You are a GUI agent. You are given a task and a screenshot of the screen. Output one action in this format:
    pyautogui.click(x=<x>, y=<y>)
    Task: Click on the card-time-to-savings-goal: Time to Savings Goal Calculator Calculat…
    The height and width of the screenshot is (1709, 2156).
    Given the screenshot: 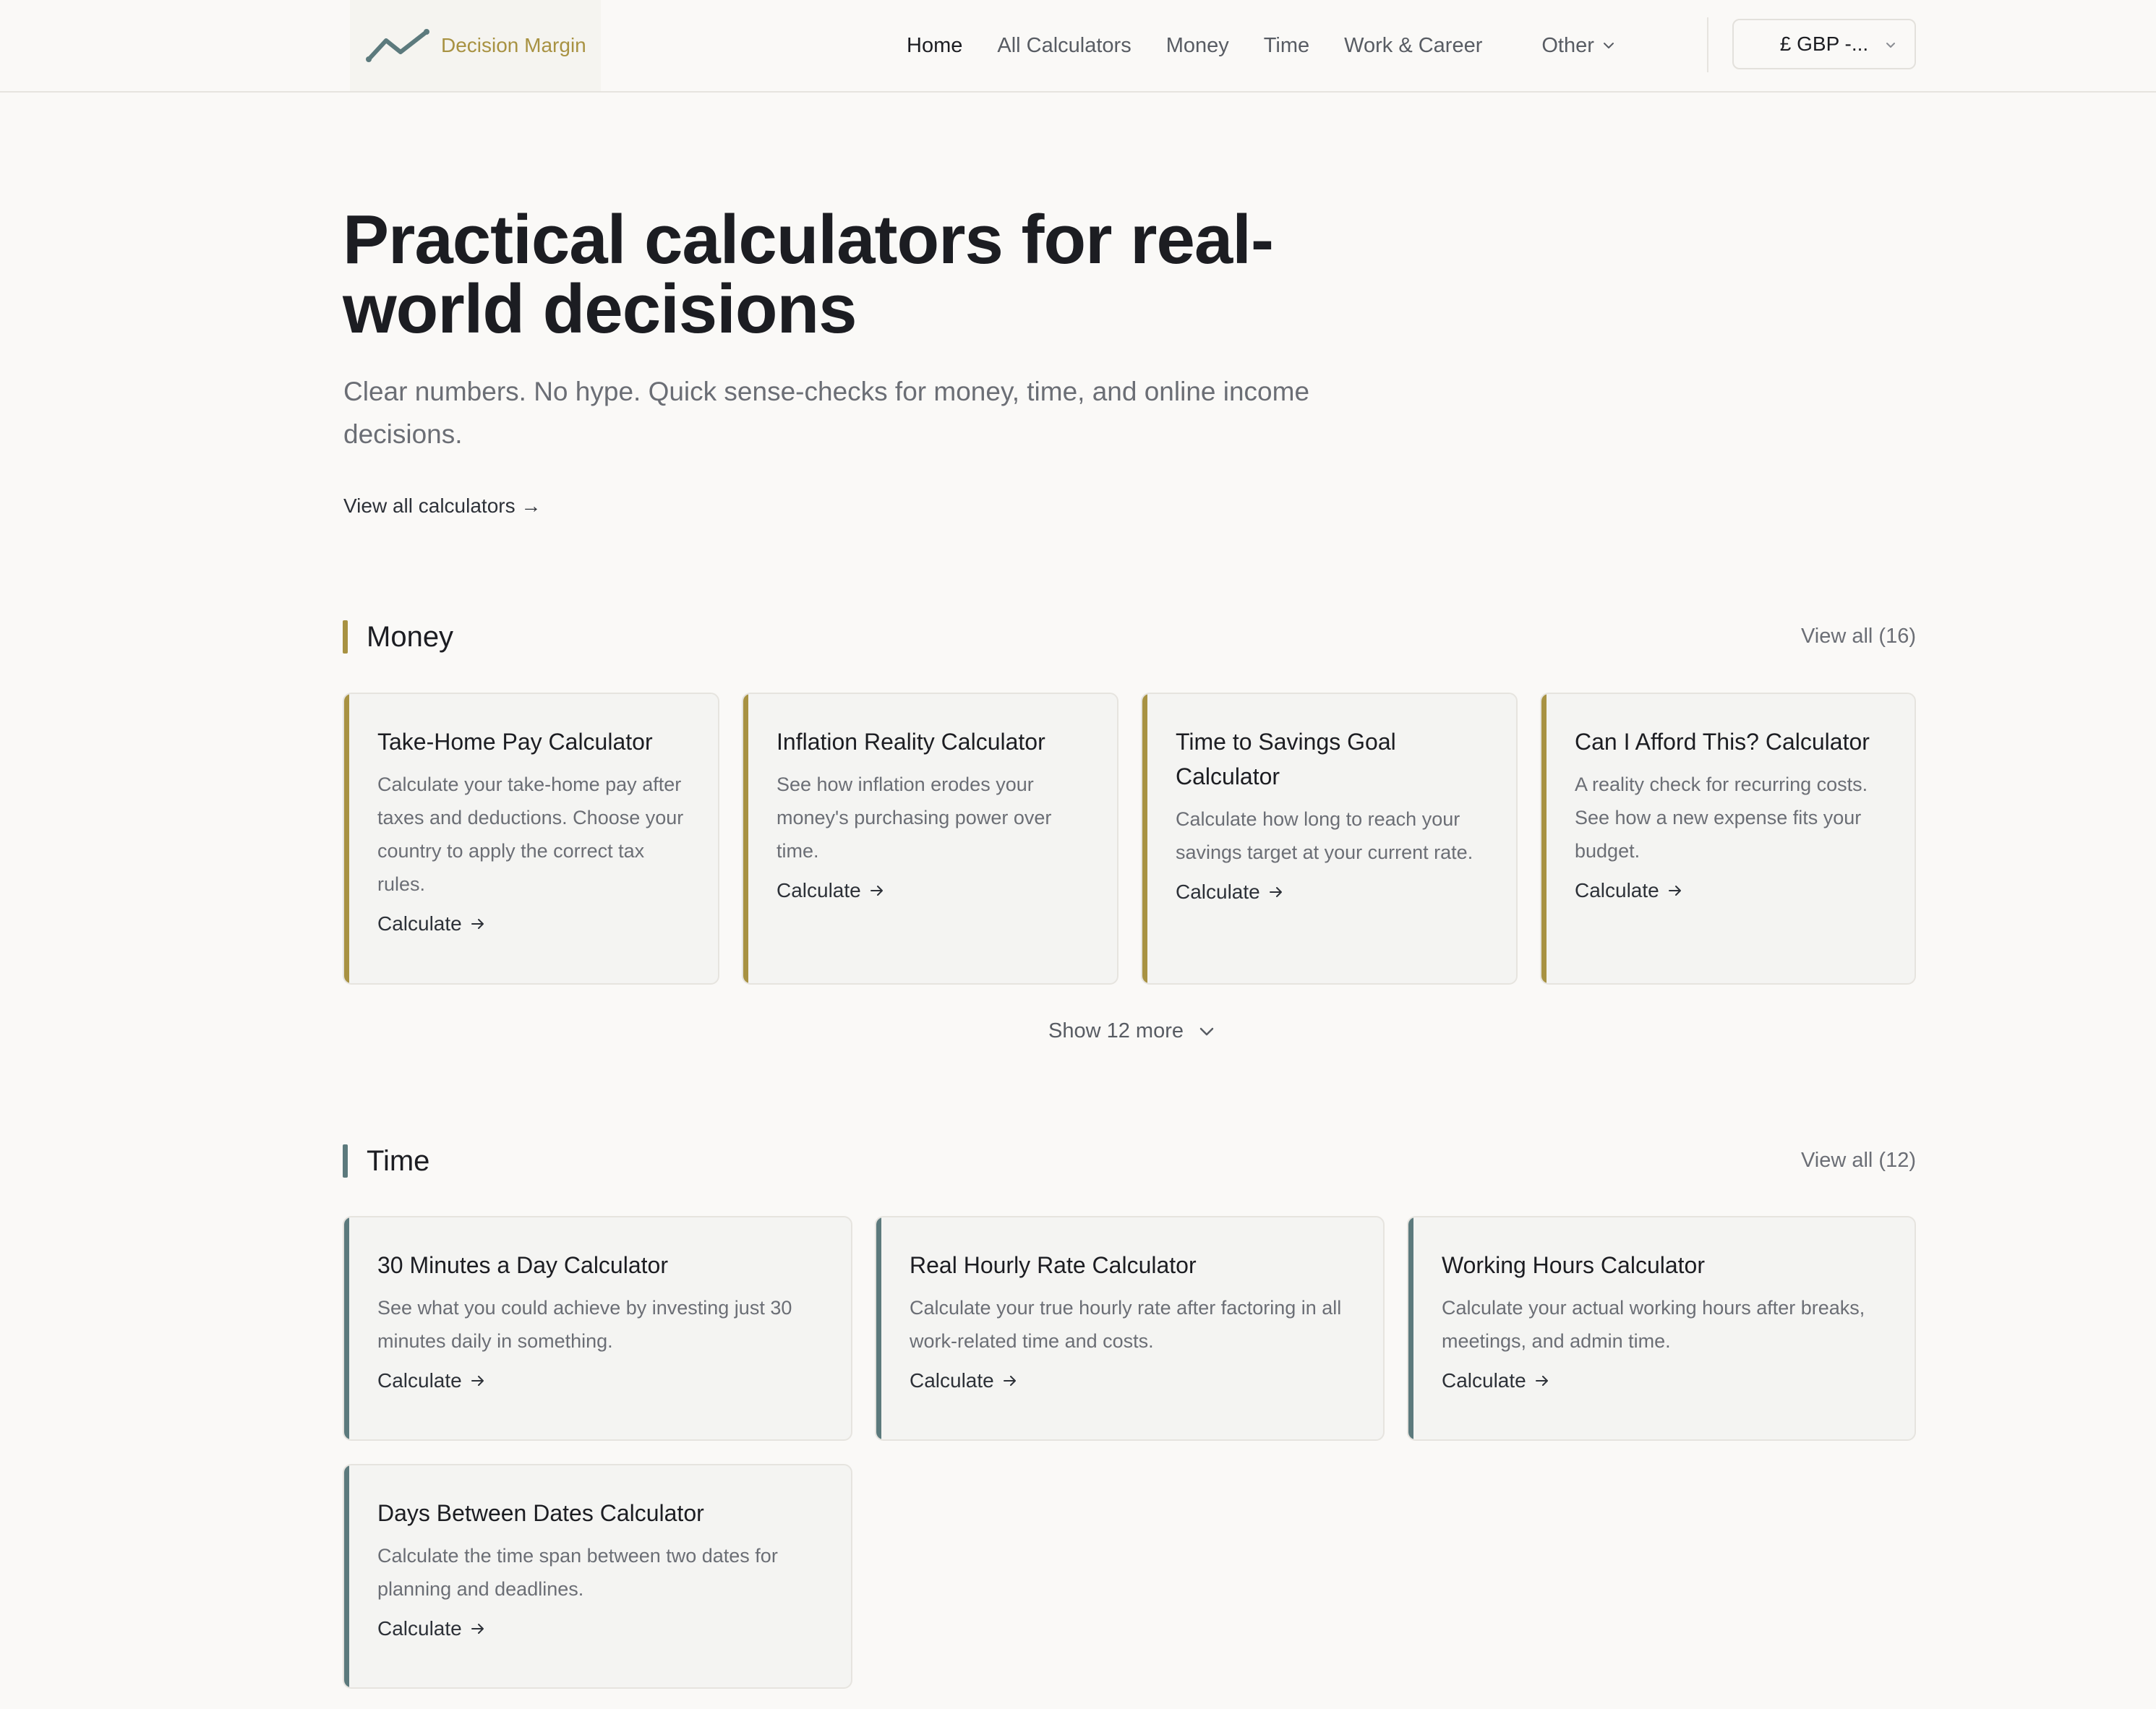 What is the action you would take?
    pyautogui.click(x=1329, y=839)
    